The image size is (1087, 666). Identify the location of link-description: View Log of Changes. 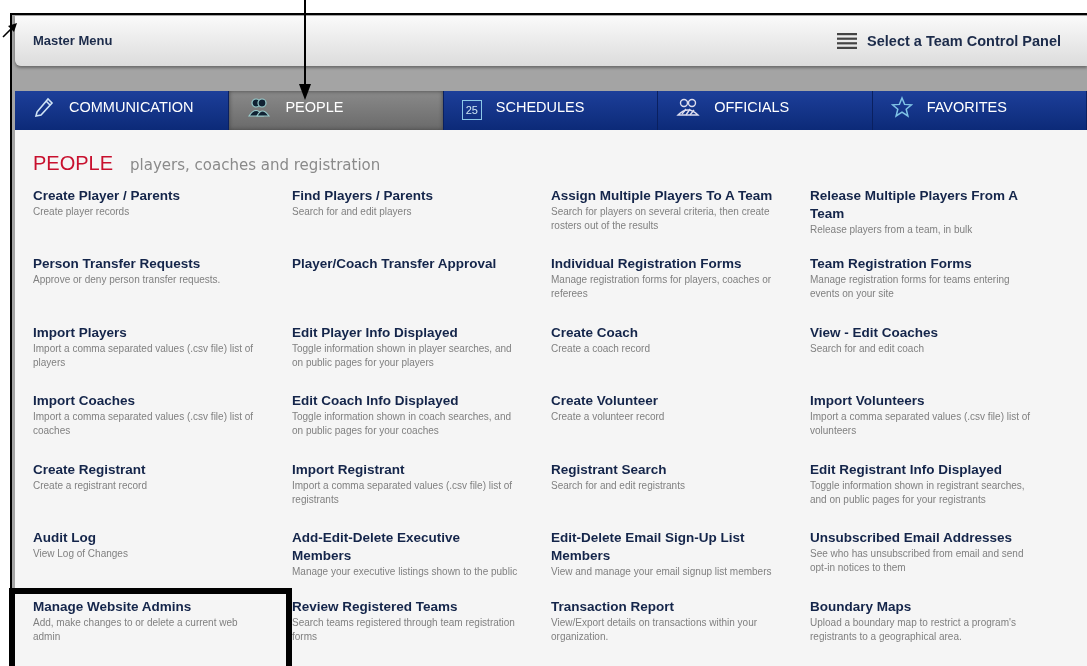
(80, 554).